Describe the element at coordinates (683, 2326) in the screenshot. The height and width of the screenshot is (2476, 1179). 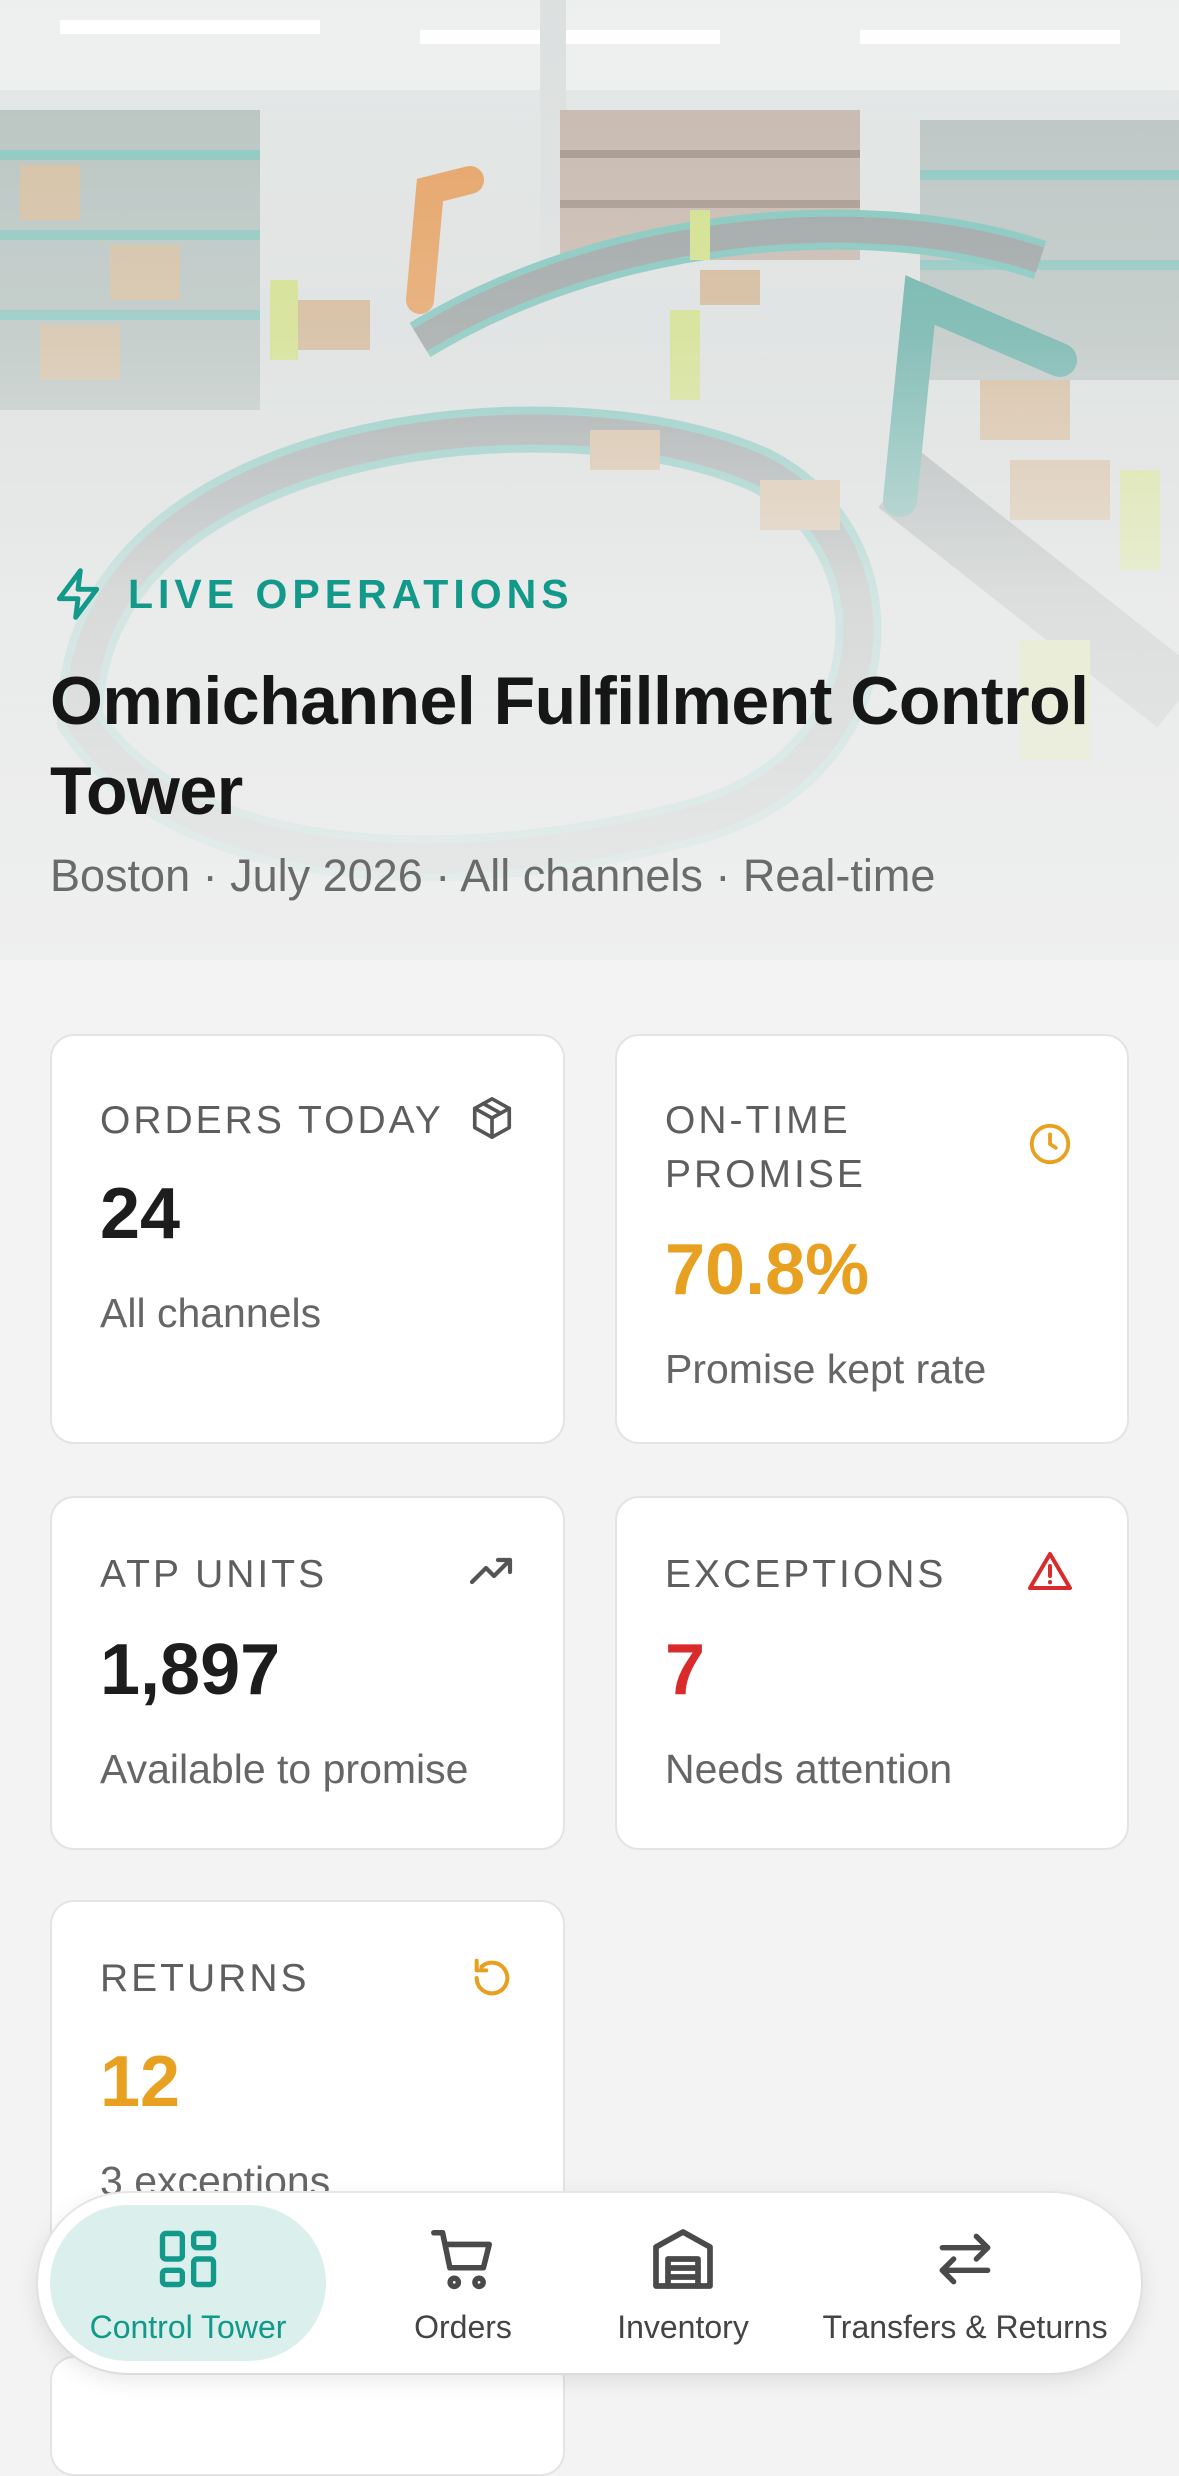
I see `nav-label: Inventory` at that location.